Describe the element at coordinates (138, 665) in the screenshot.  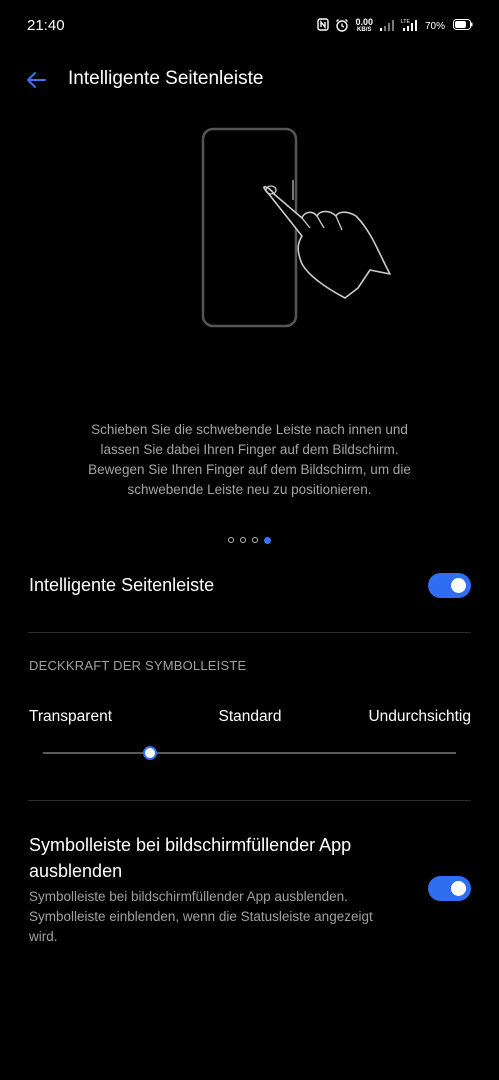
I see `opacity-section-header: DECKKRAFT DER SYMBOLLEISTE` at that location.